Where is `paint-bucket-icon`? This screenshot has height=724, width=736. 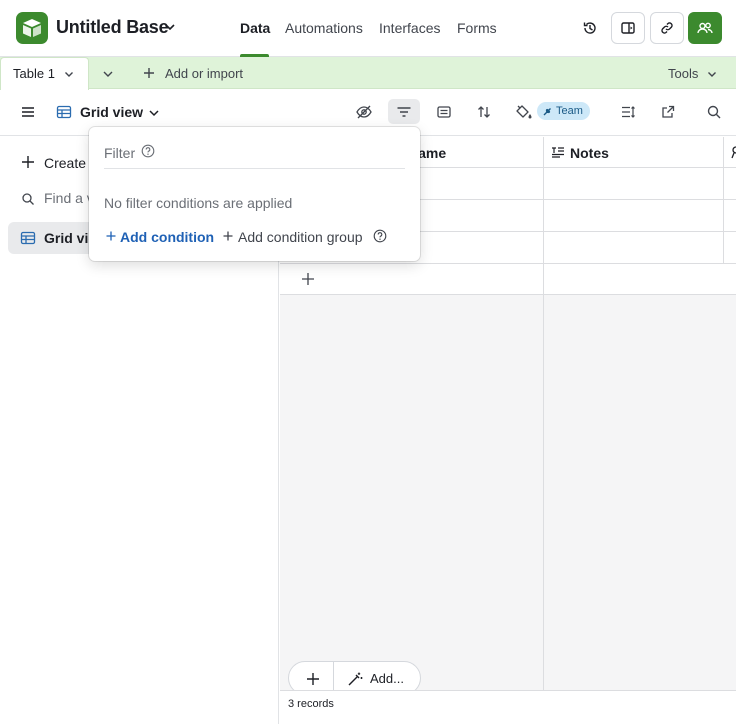 paint-bucket-icon is located at coordinates (524, 112).